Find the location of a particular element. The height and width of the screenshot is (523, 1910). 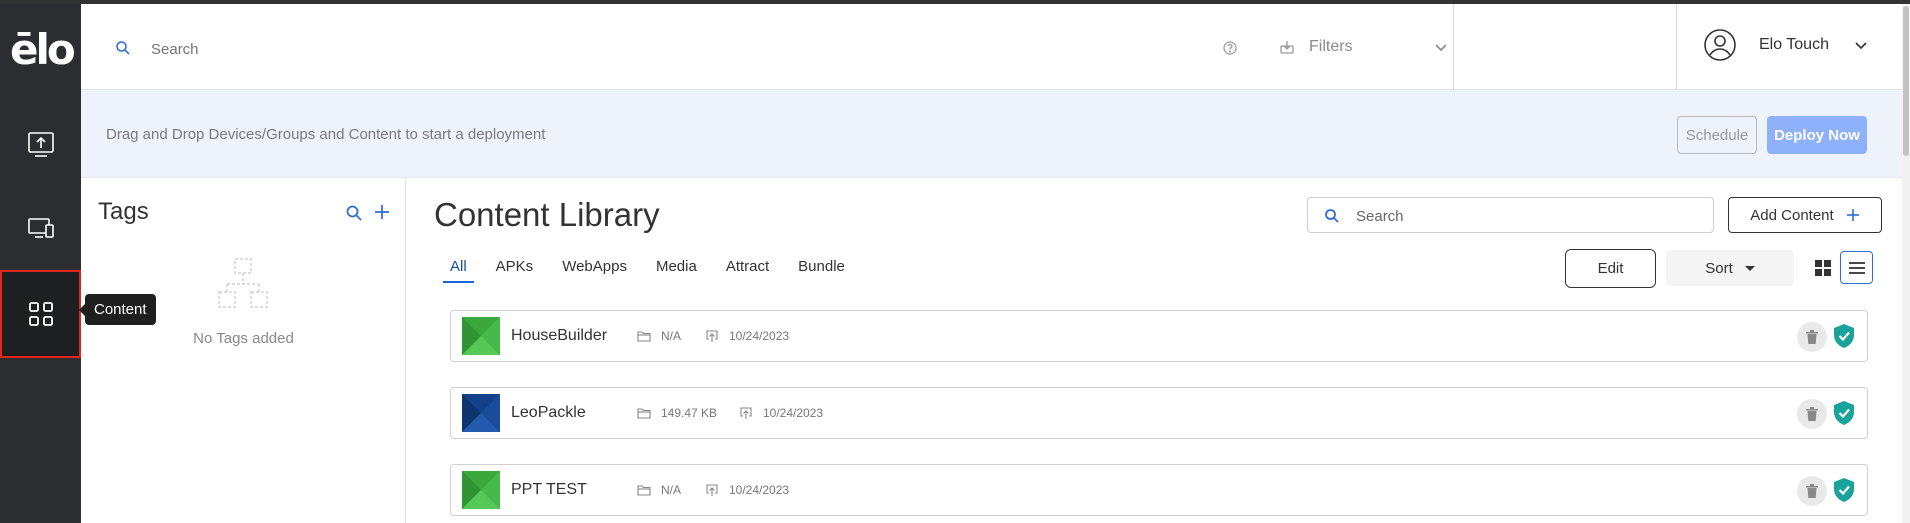

grid-view-icon is located at coordinates (1823, 268).